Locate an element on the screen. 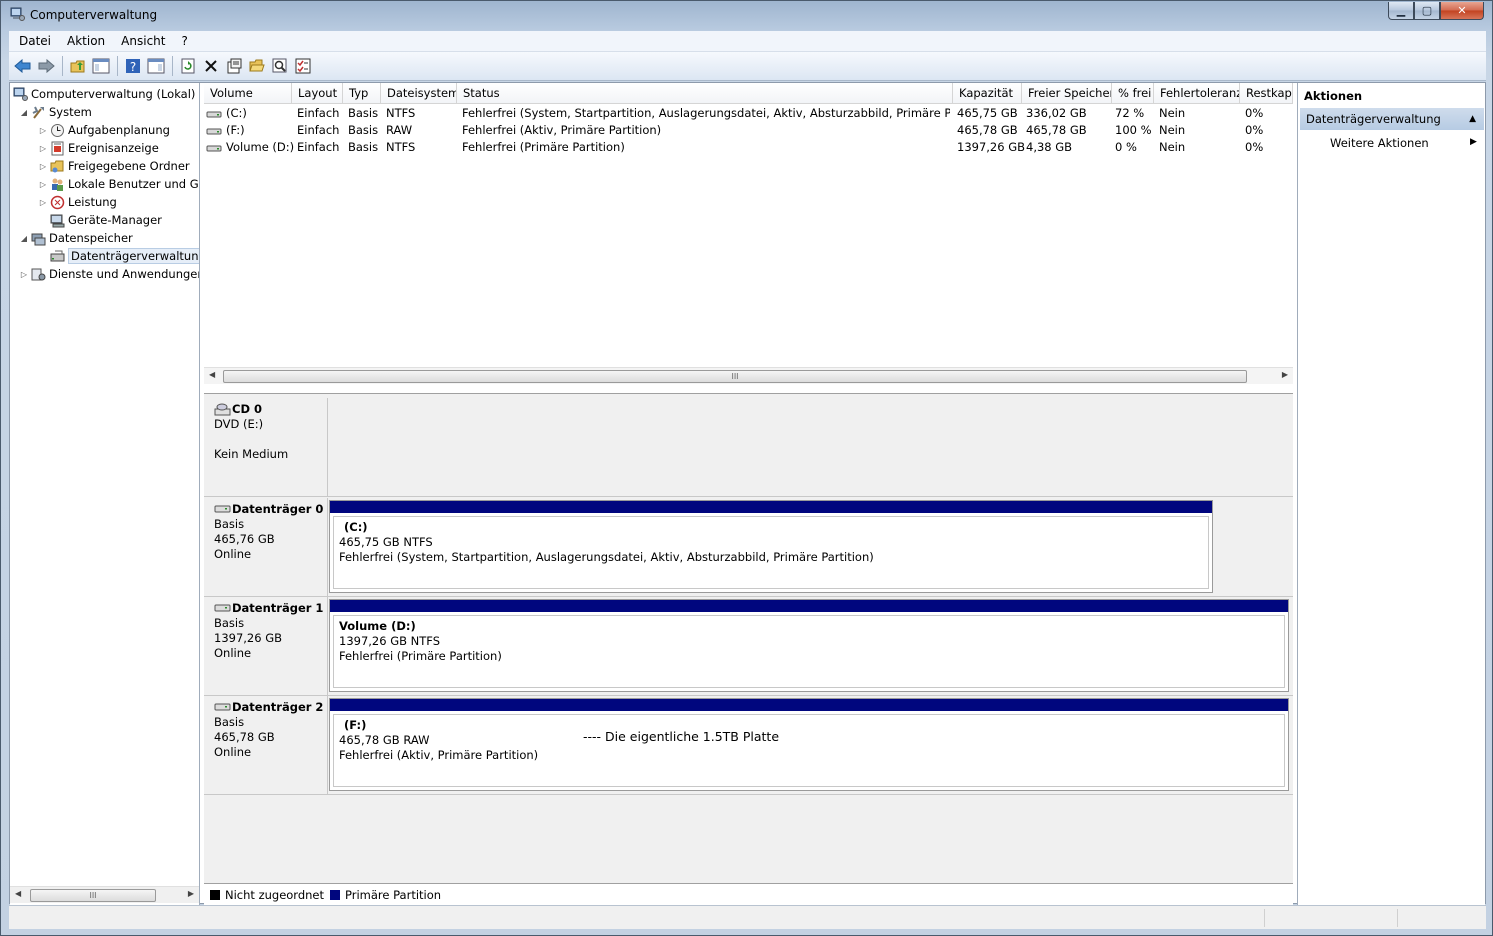 The image size is (1493, 936). collapse-up-icon: ▲ is located at coordinates (1472, 119).